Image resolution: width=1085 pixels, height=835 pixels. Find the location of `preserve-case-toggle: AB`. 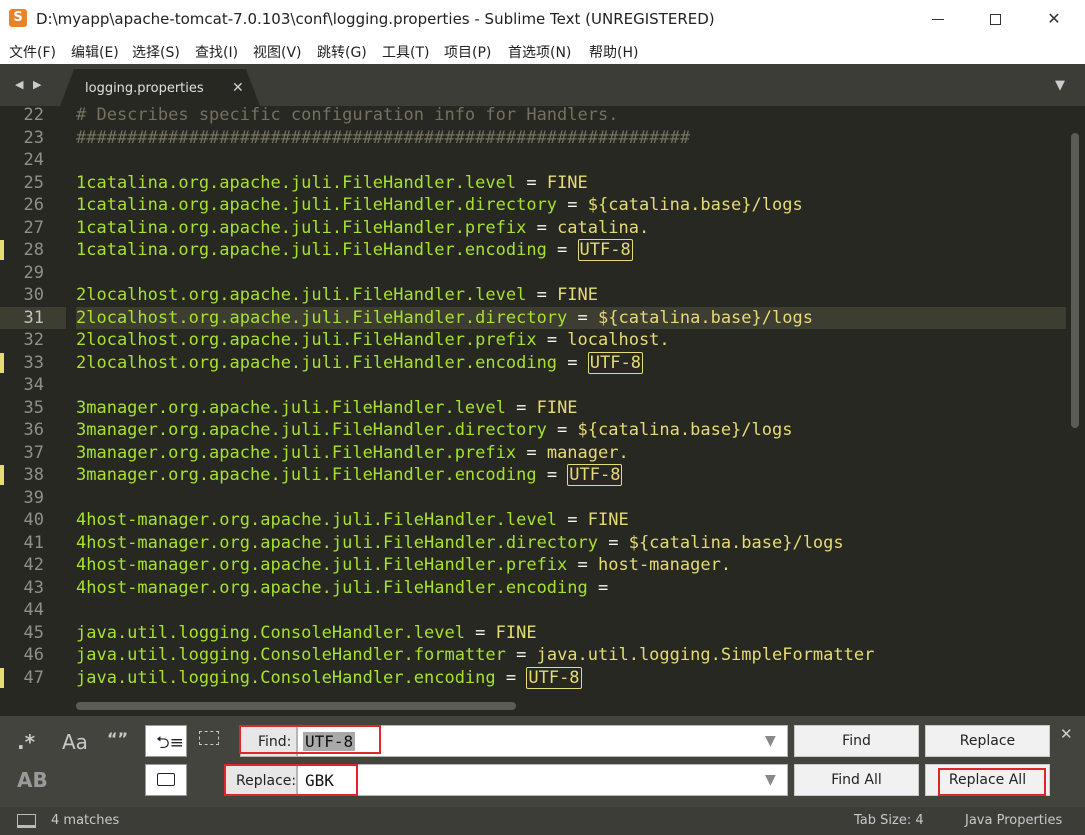

preserve-case-toggle: AB is located at coordinates (32, 780).